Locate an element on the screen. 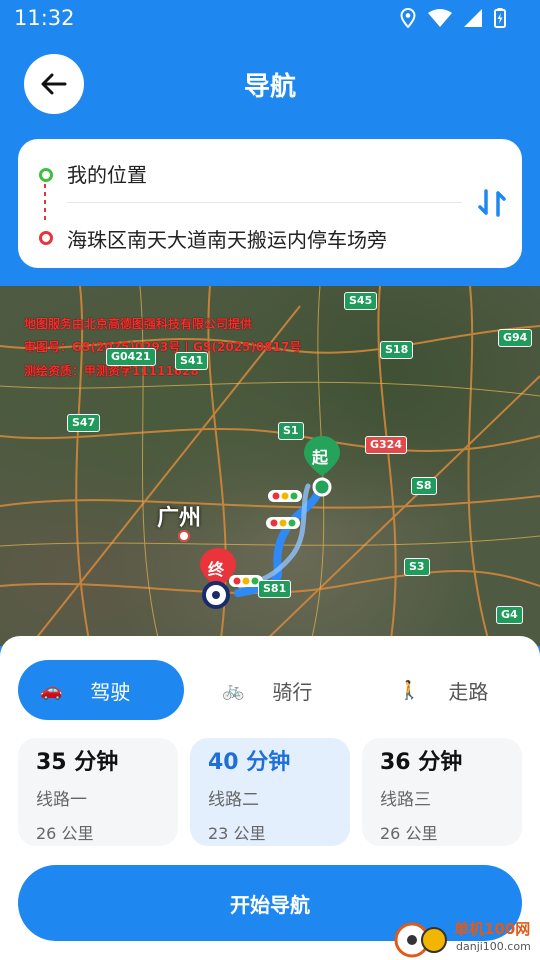 The image size is (540, 960). origin-dot-icon is located at coordinates (46, 175).